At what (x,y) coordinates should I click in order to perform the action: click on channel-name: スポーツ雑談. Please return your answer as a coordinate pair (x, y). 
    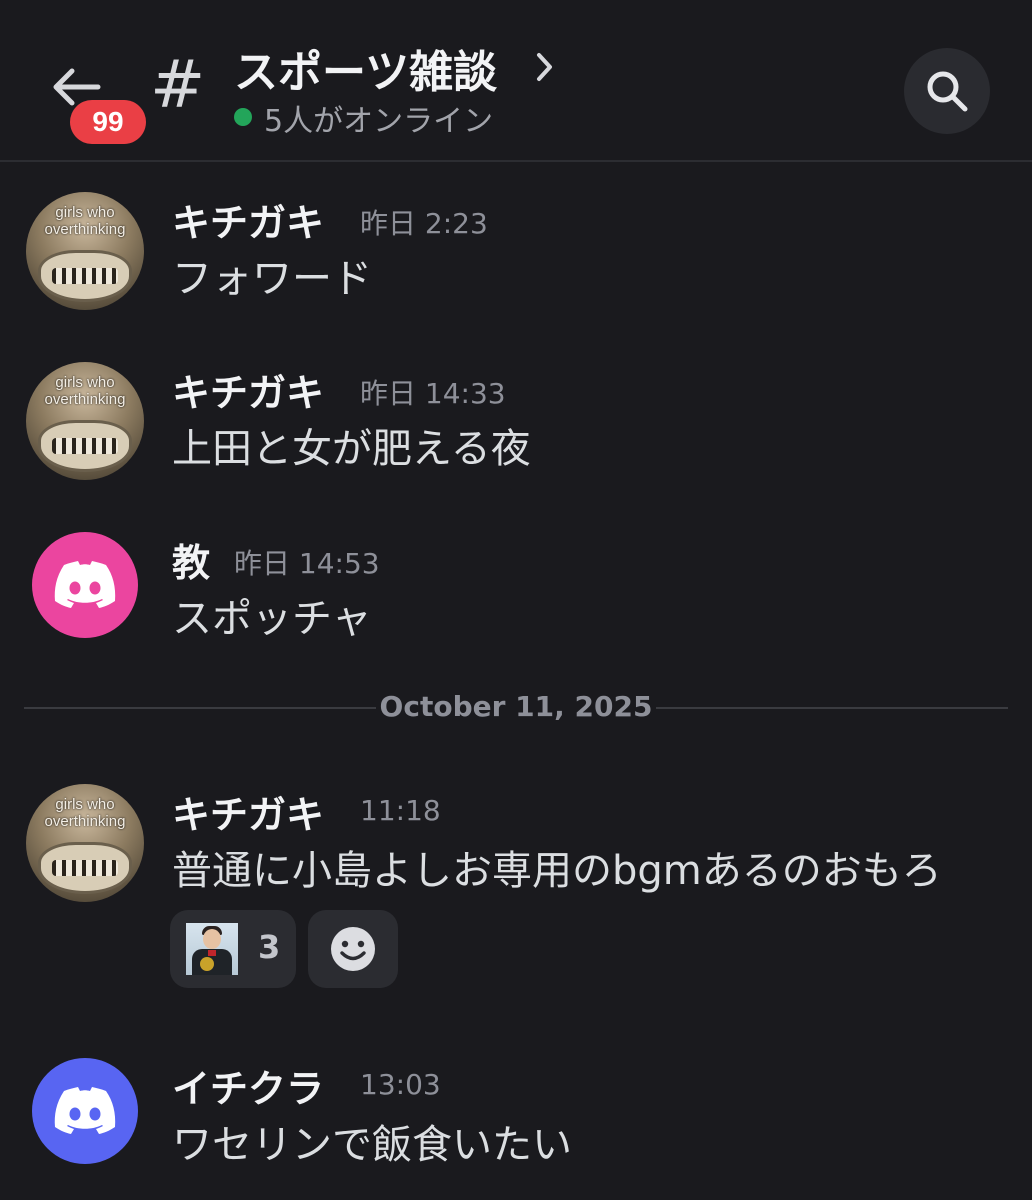
    Looking at the image, I should click on (365, 68).